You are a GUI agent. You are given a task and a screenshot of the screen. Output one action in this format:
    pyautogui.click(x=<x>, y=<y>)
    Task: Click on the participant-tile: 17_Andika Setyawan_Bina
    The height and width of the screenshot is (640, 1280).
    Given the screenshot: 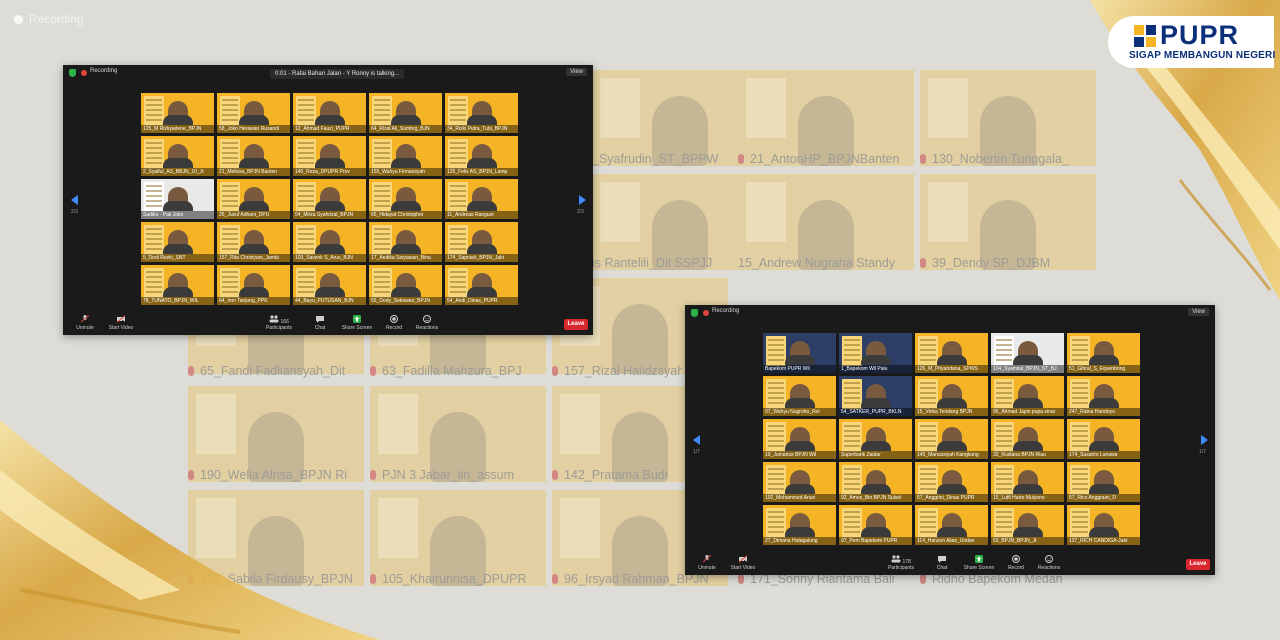 What is the action you would take?
    pyautogui.click(x=405, y=242)
    